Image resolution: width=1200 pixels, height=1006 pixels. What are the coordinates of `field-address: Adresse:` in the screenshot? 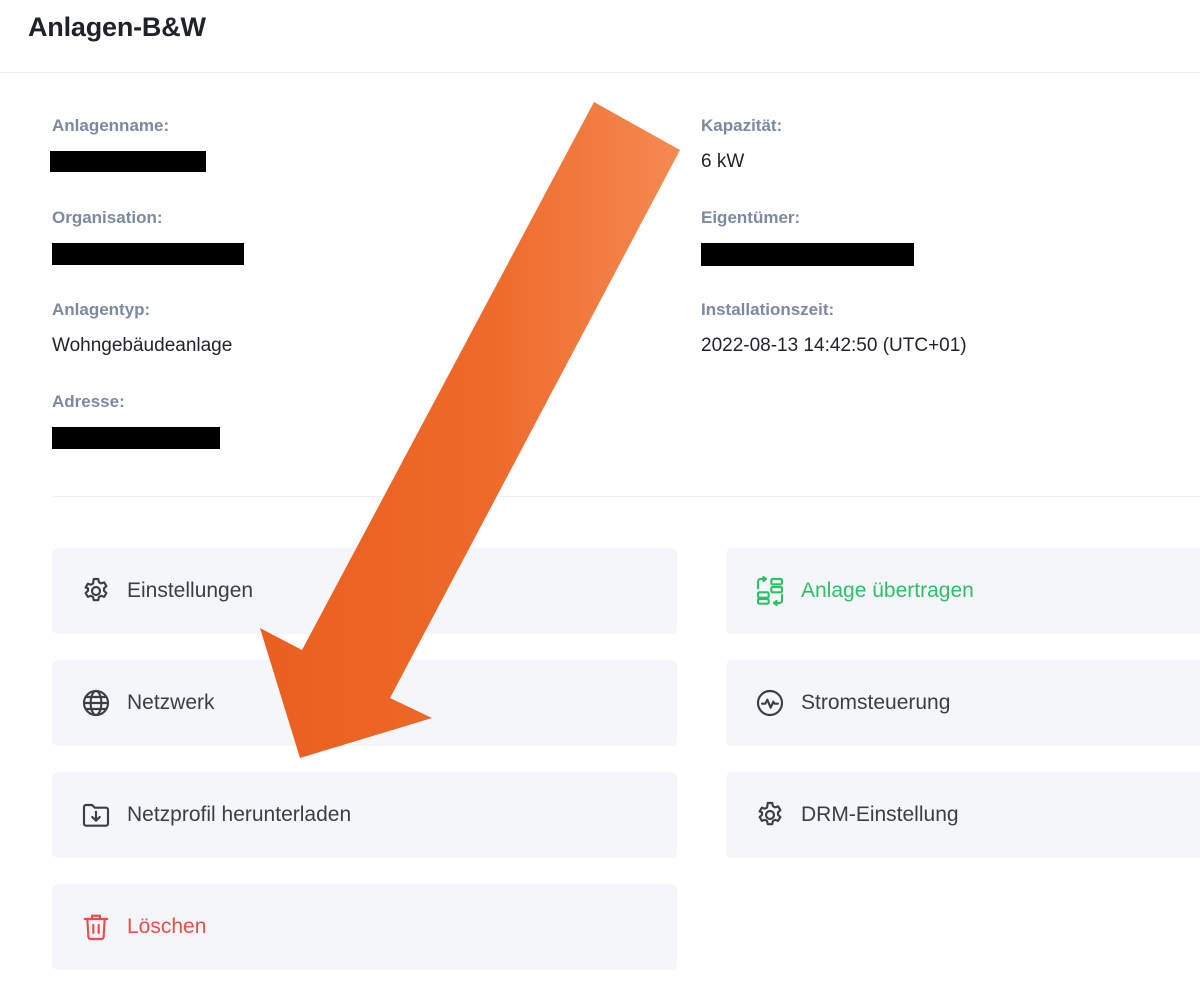 It's located at (352, 438).